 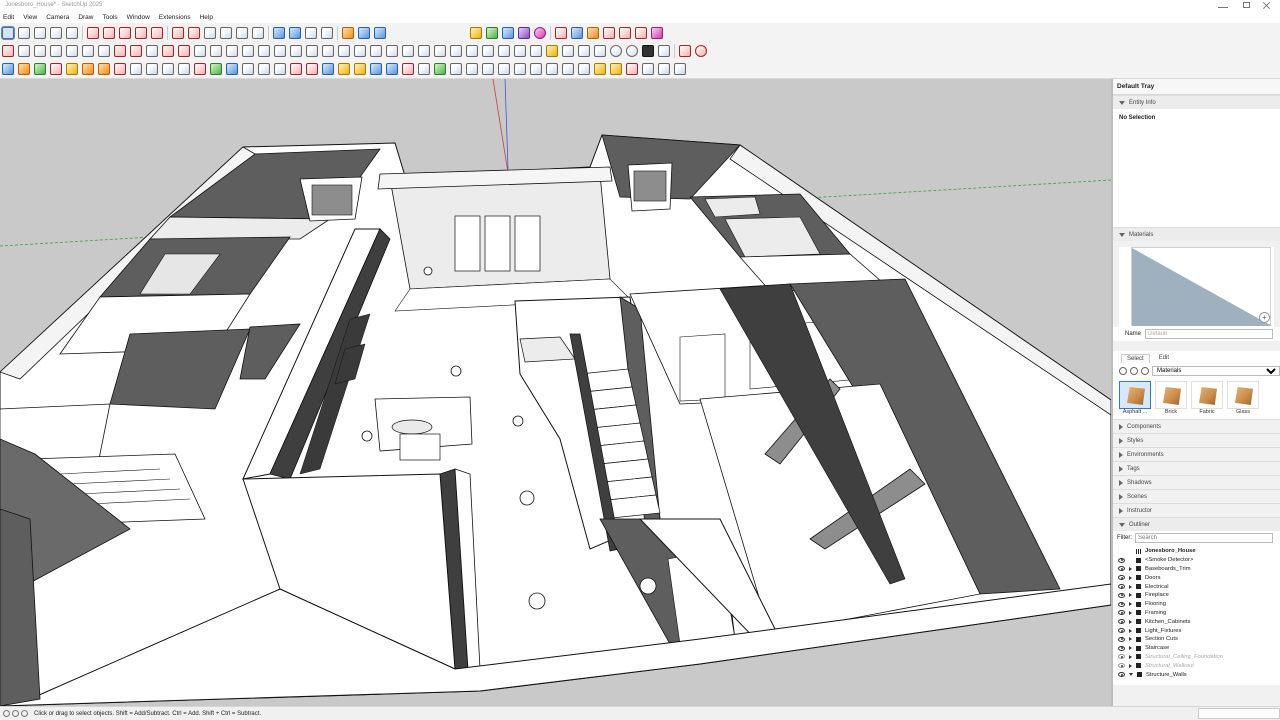 What do you see at coordinates (600, 51) in the screenshot?
I see `section-display-icon` at bounding box center [600, 51].